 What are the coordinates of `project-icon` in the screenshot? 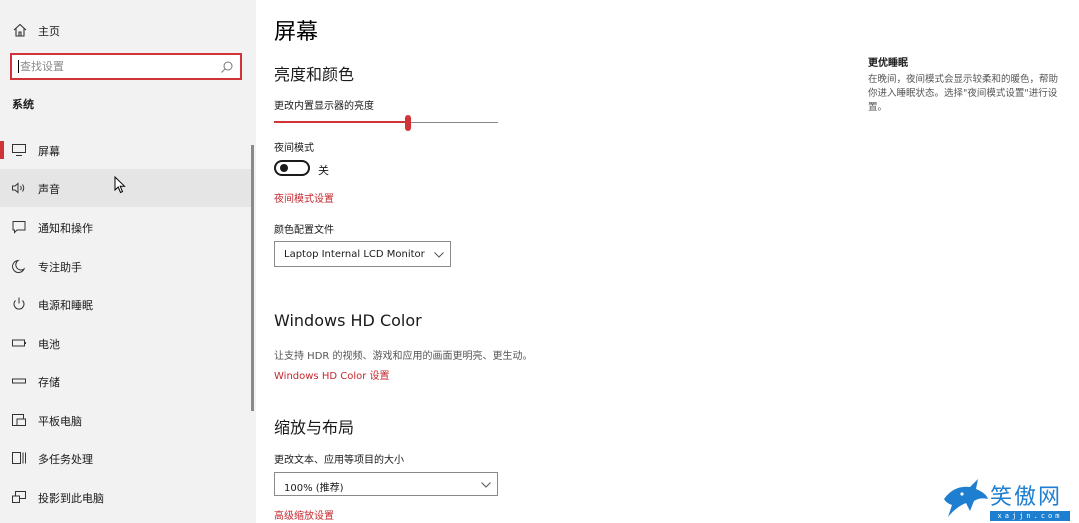 It's located at (19, 497).